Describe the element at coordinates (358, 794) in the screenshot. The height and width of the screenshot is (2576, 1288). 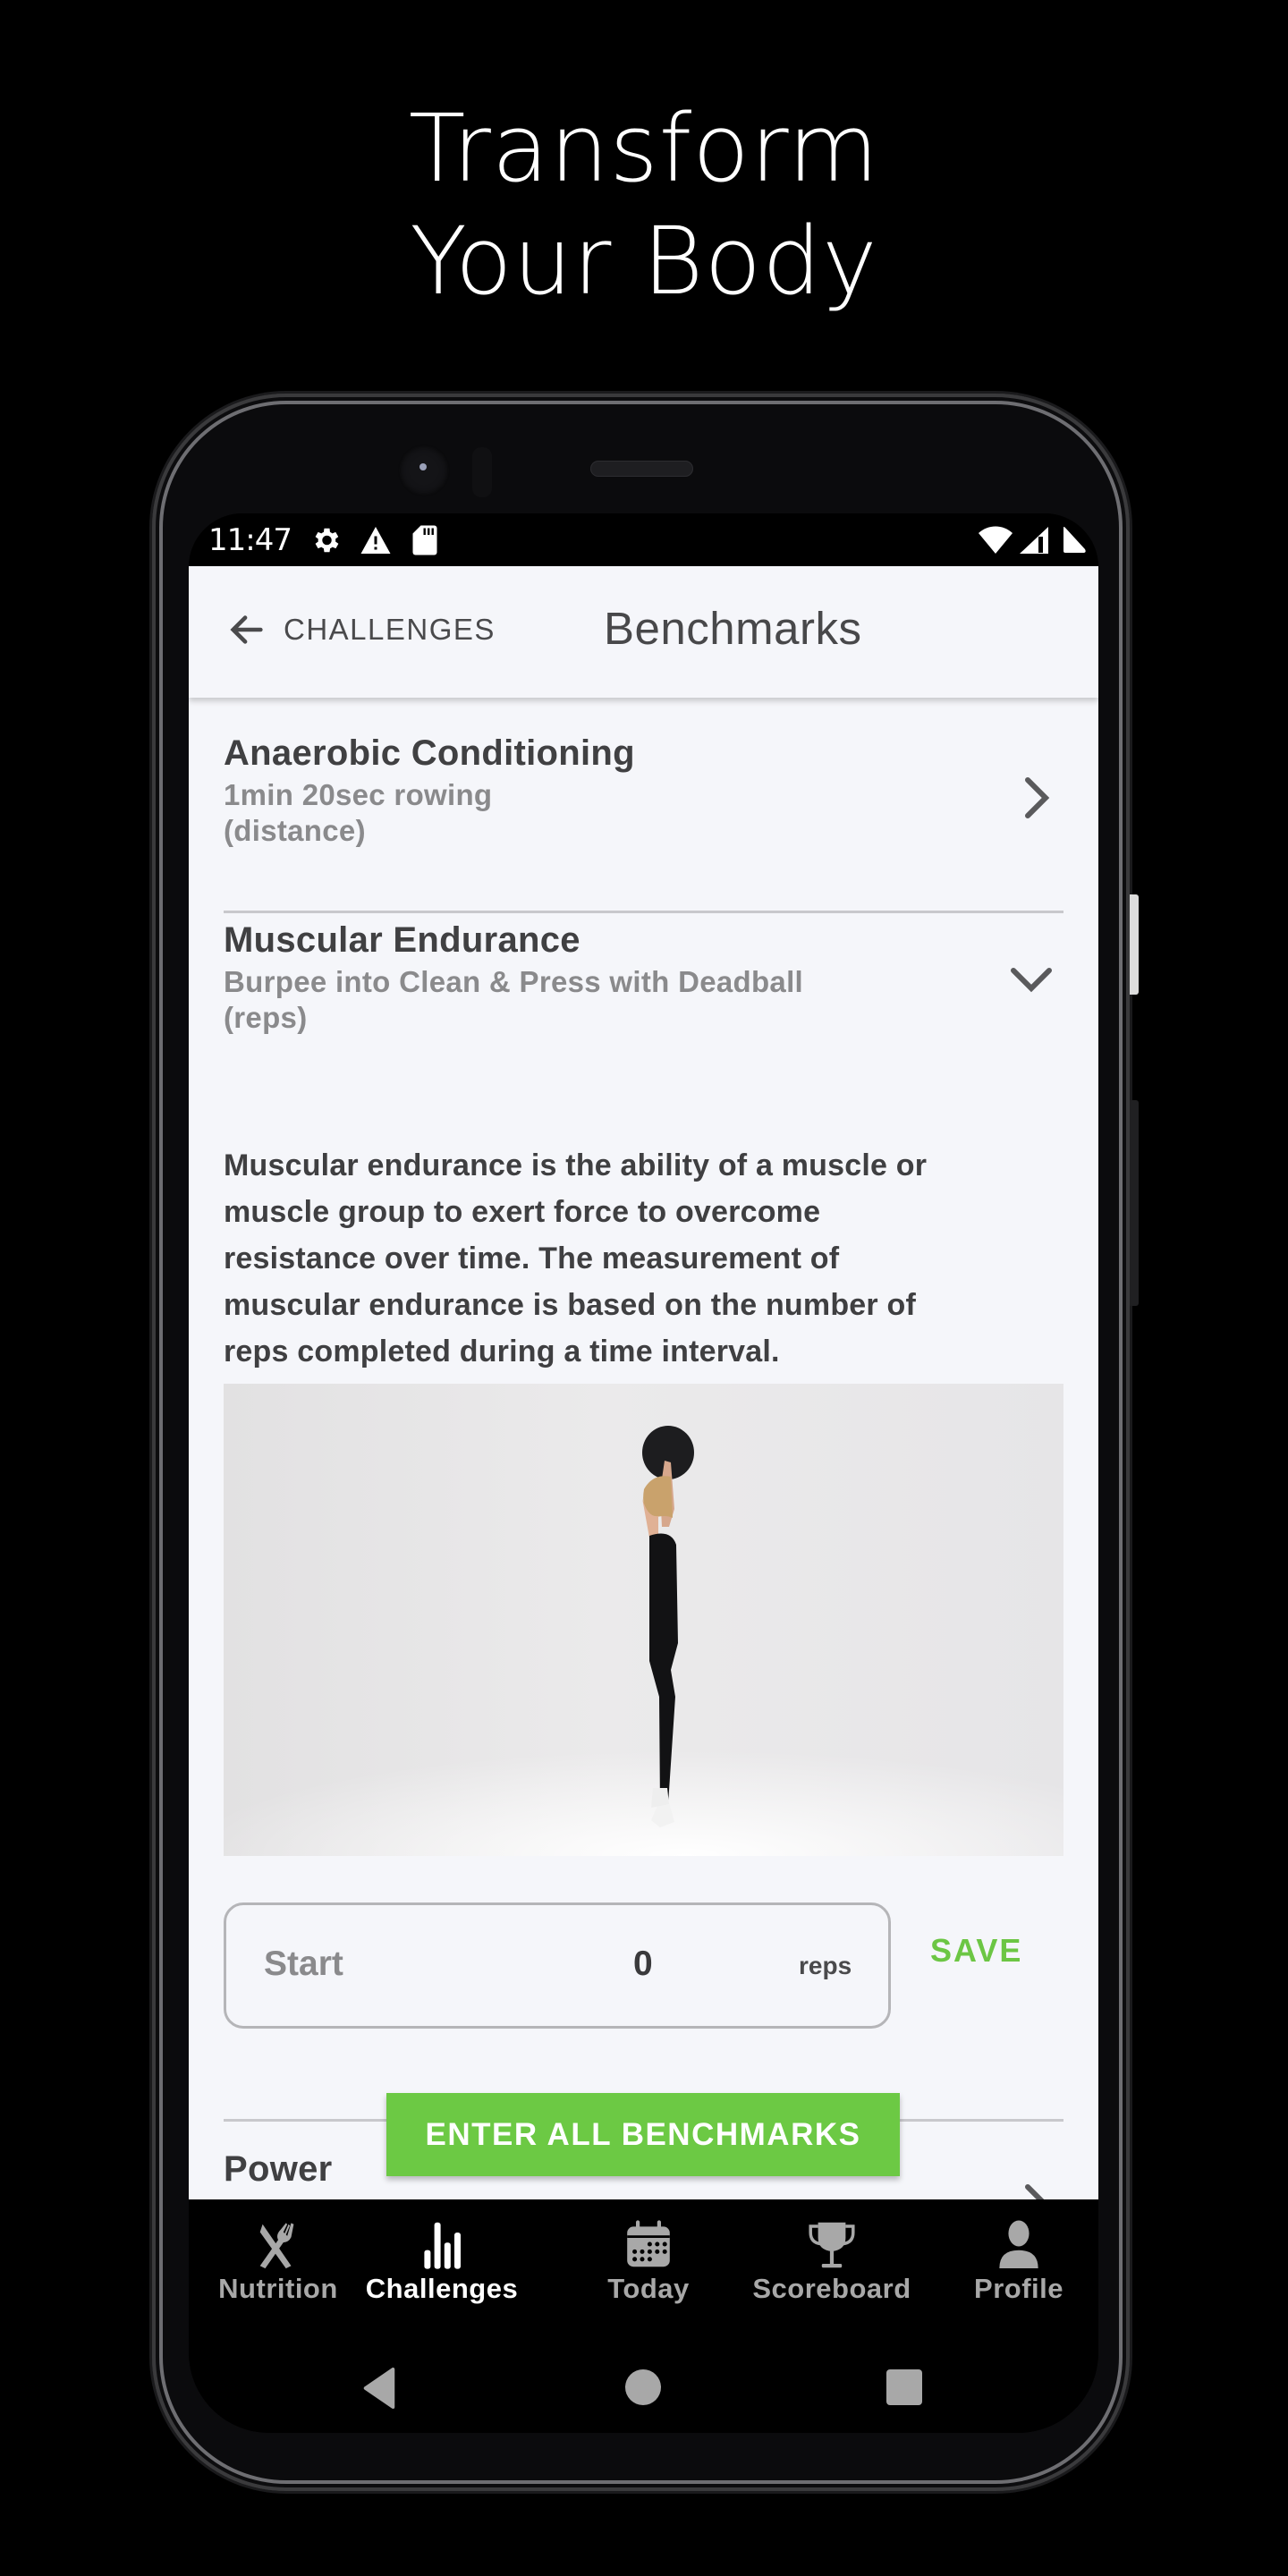
I see `benchmark-subtitle: 1min 20sec rowing` at that location.